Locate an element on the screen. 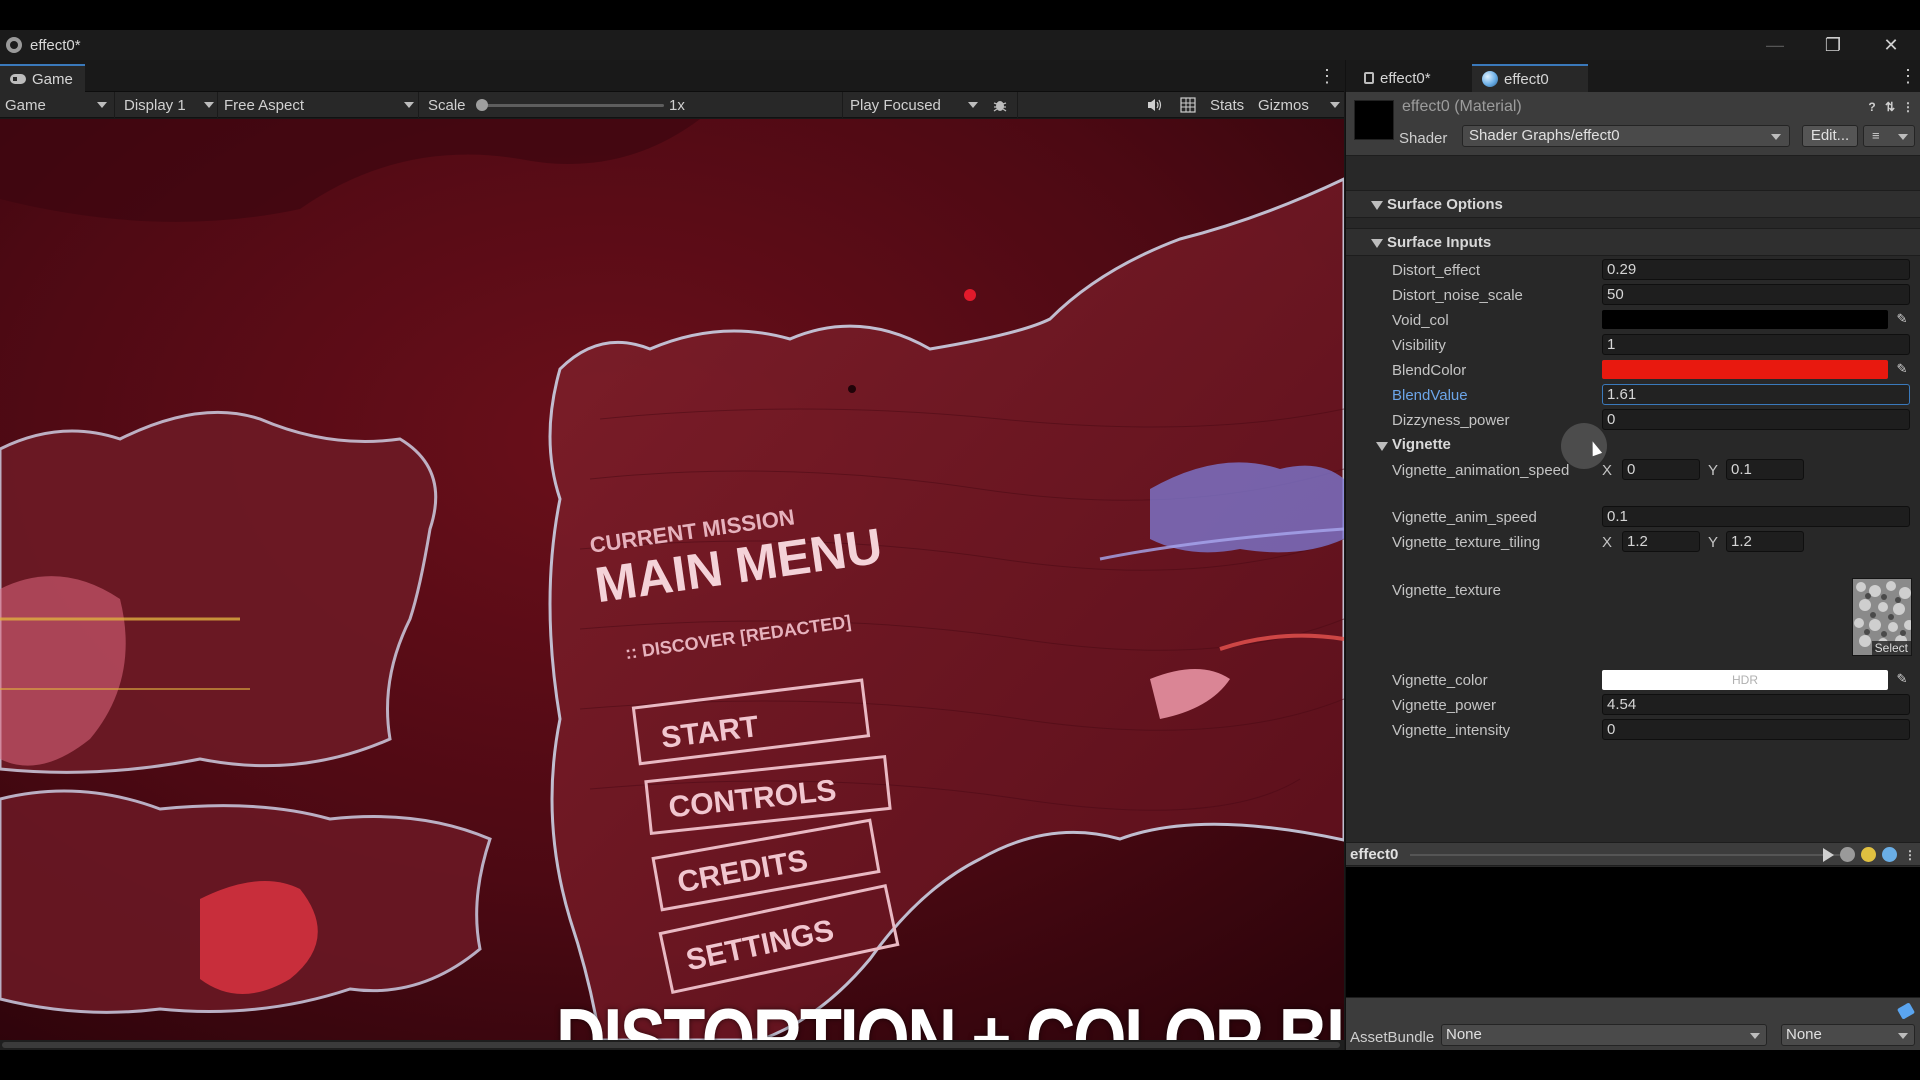 This screenshot has height=1080, width=1920. view-mode-dropdown: Game is located at coordinates (59, 105).